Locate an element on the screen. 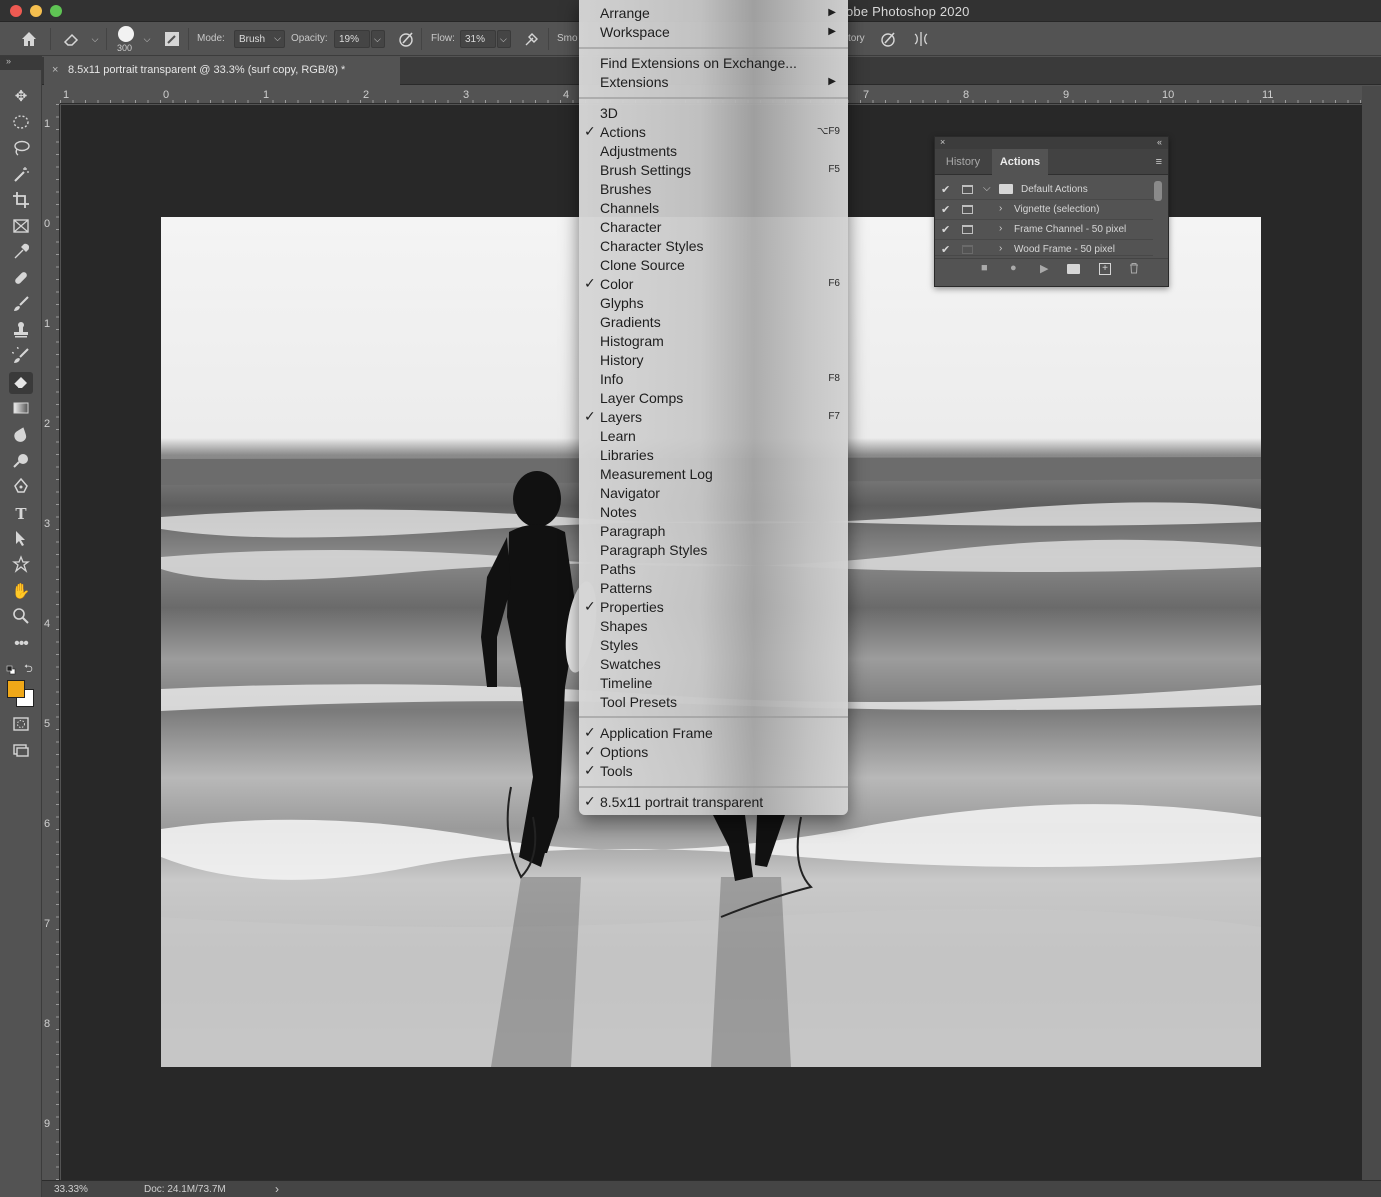 This screenshot has height=1197, width=1381. menu-item-properties: ✓ Properties is located at coordinates (713, 607).